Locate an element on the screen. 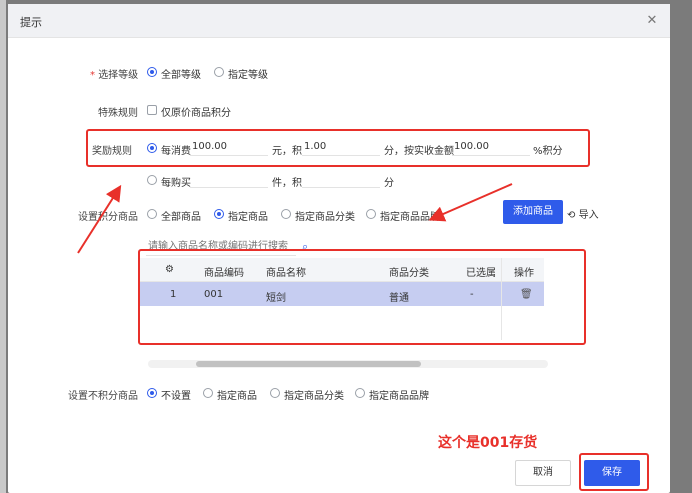 This screenshot has width=692, height=493. dialog-title: 提示 is located at coordinates (31, 22).